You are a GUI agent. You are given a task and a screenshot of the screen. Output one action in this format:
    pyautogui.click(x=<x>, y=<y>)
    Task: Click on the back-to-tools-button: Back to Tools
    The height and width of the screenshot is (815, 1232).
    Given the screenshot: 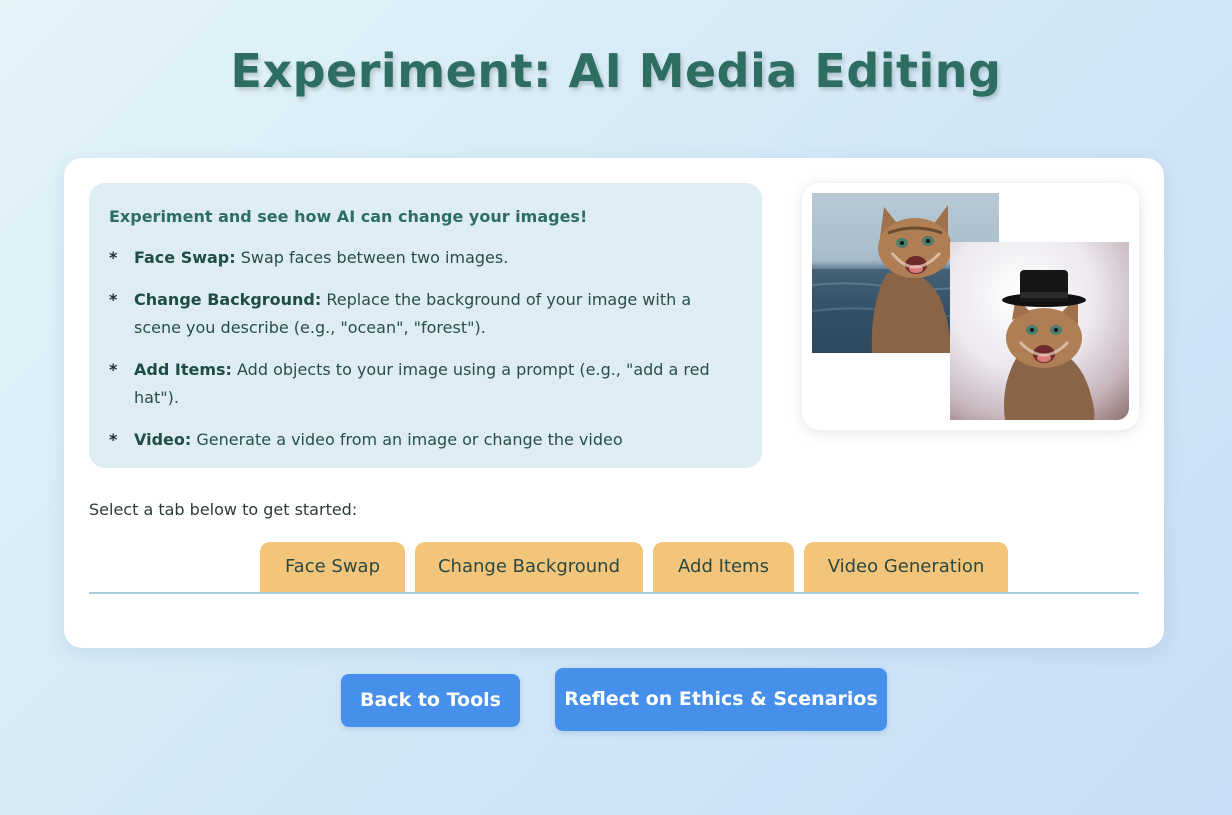 What is the action you would take?
    pyautogui.click(x=430, y=700)
    